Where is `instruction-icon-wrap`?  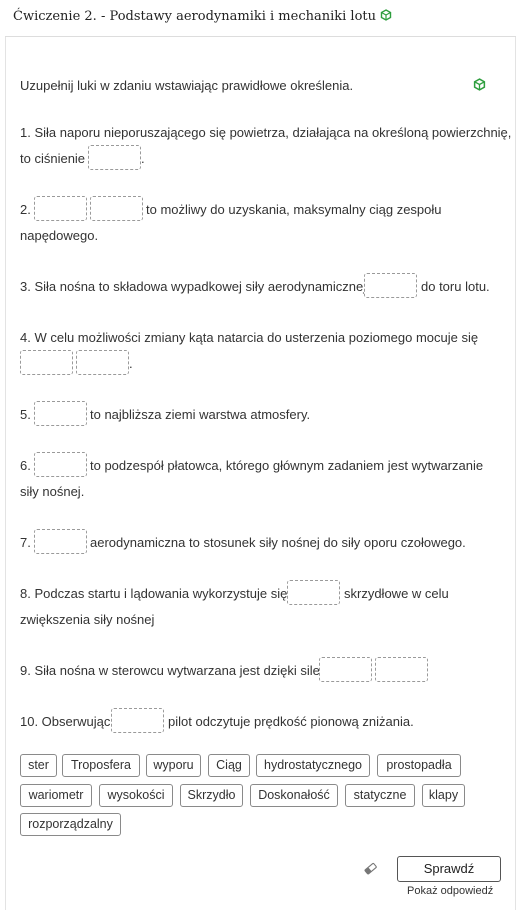
instruction-icon-wrap is located at coordinates (479, 86).